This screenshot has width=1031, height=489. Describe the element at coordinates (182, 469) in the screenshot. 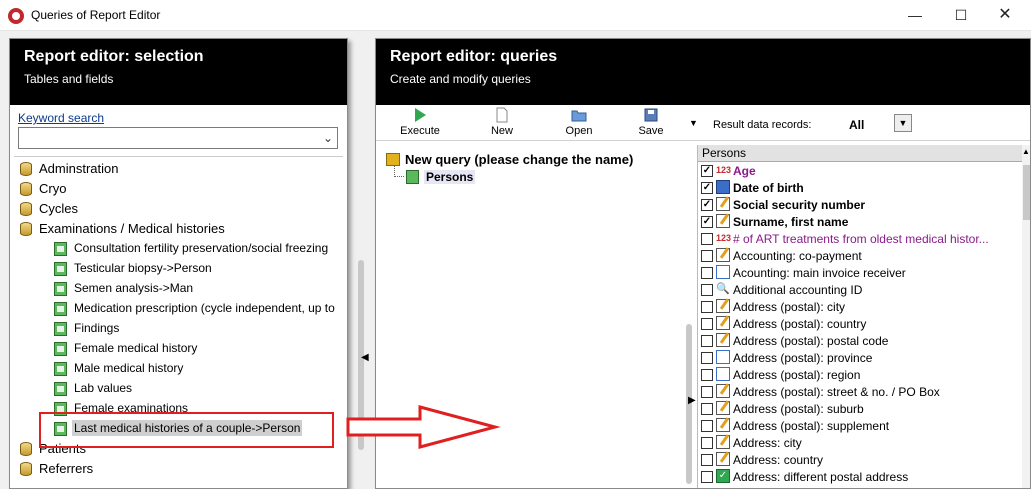

I see `tree-category-item: Referrers` at that location.